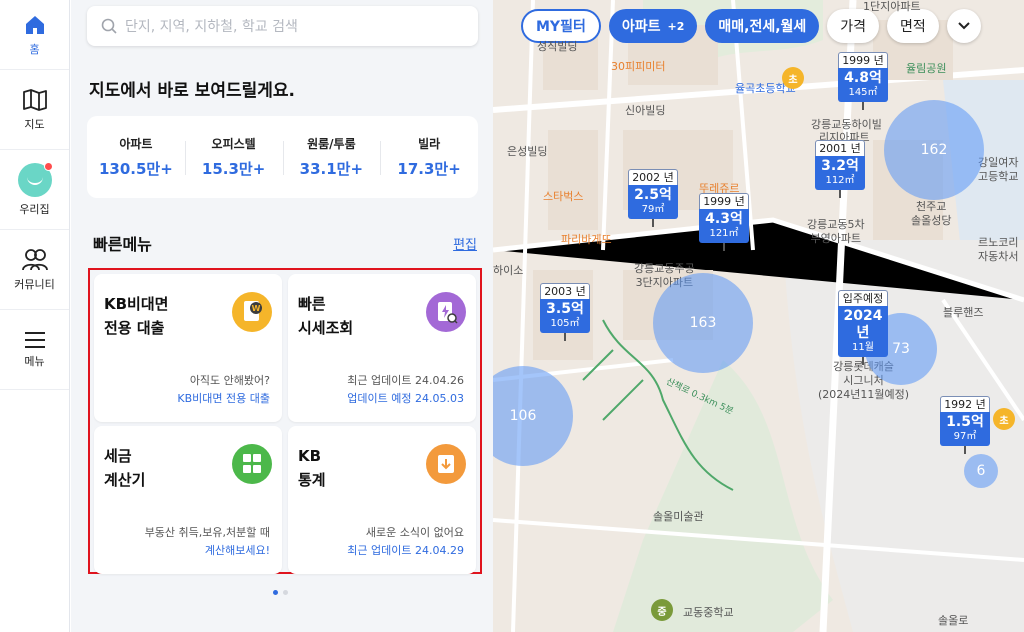 The height and width of the screenshot is (632, 1024). Describe the element at coordinates (708, 612) in the screenshot. I see `map-label: 교동중학교` at that location.